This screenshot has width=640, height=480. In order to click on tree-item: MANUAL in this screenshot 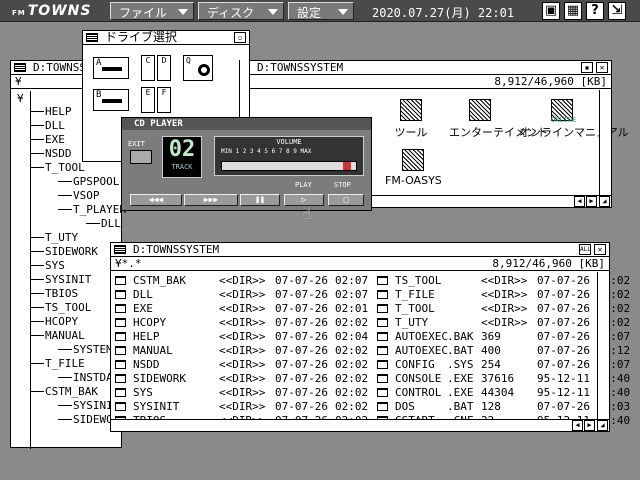, I will do `click(65, 335)`.